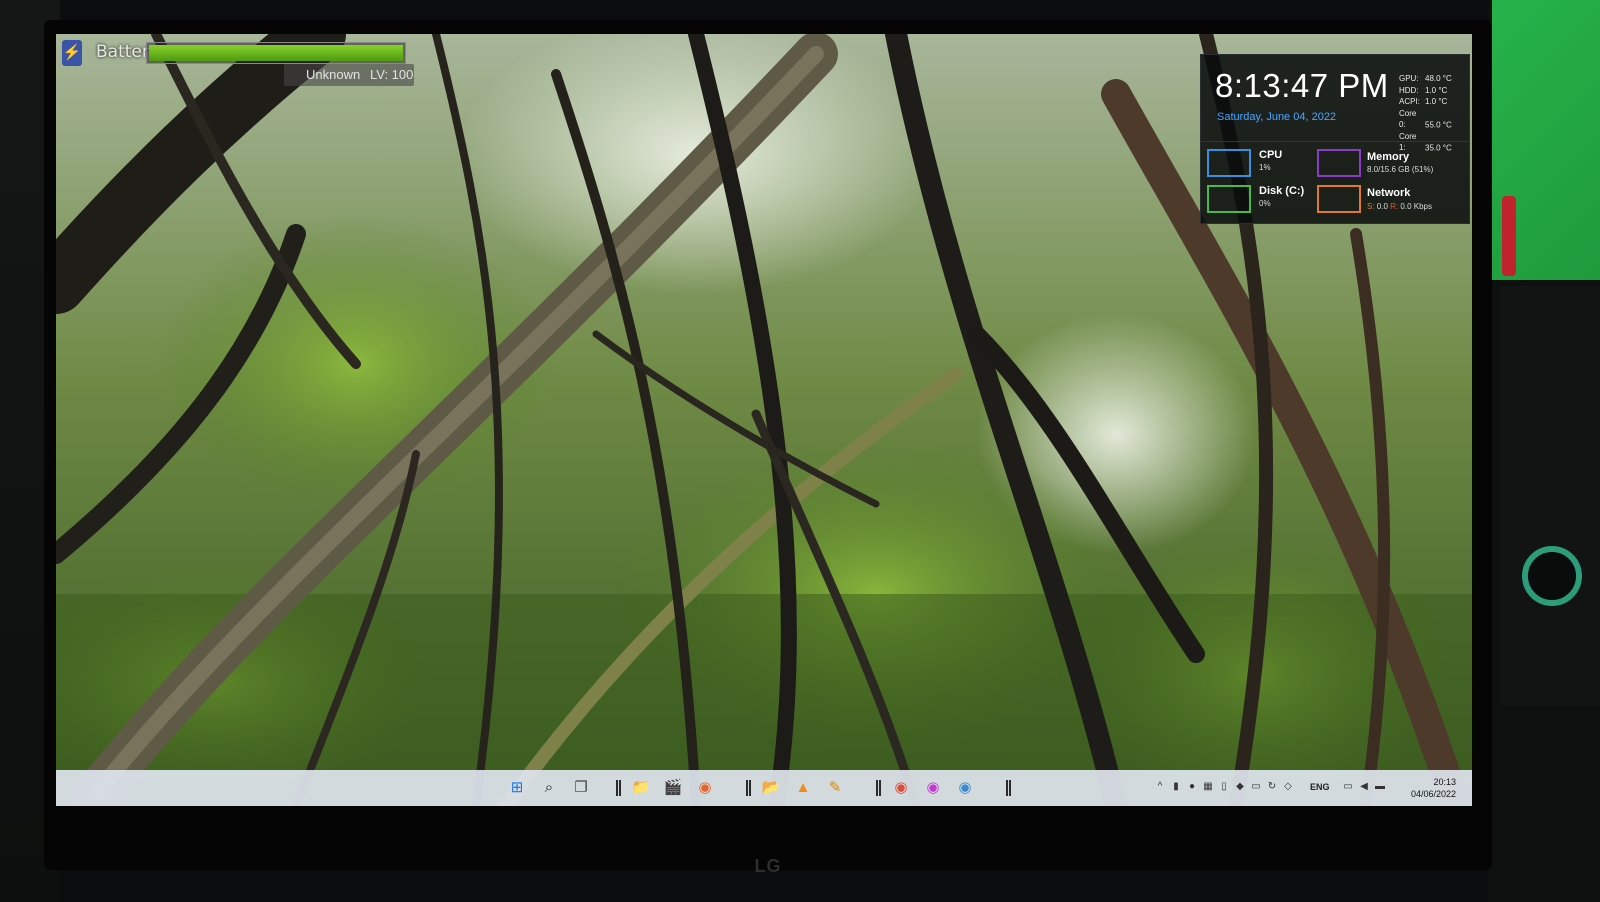  What do you see at coordinates (333, 74) in the screenshot?
I see `battery-status-text: Unknown` at bounding box center [333, 74].